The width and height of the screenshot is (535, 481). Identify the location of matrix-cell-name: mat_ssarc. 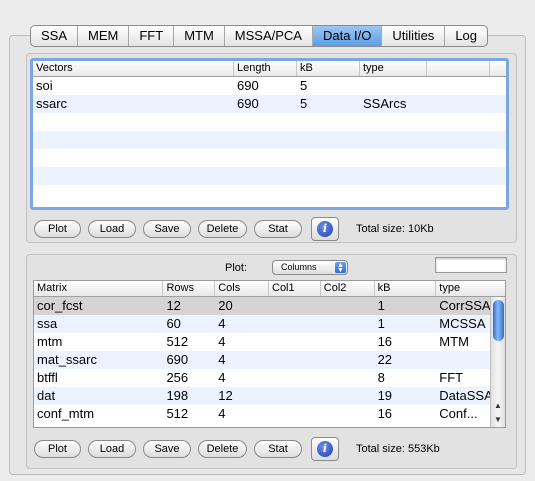
(67, 359).